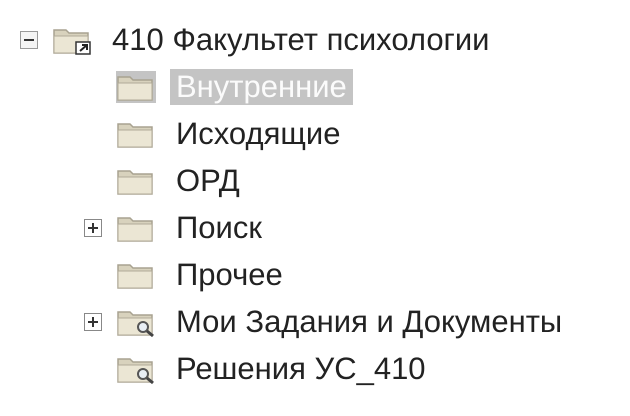 The width and height of the screenshot is (630, 416). What do you see at coordinates (229, 274) in the screenshot?
I see `tree-item: Прочее` at bounding box center [229, 274].